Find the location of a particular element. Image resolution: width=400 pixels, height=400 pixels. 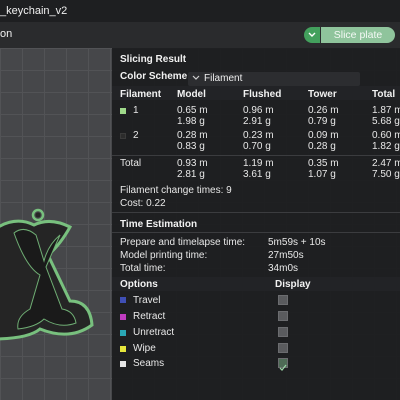

filament-2-flushed-length: 0.23 m is located at coordinates (258, 135).